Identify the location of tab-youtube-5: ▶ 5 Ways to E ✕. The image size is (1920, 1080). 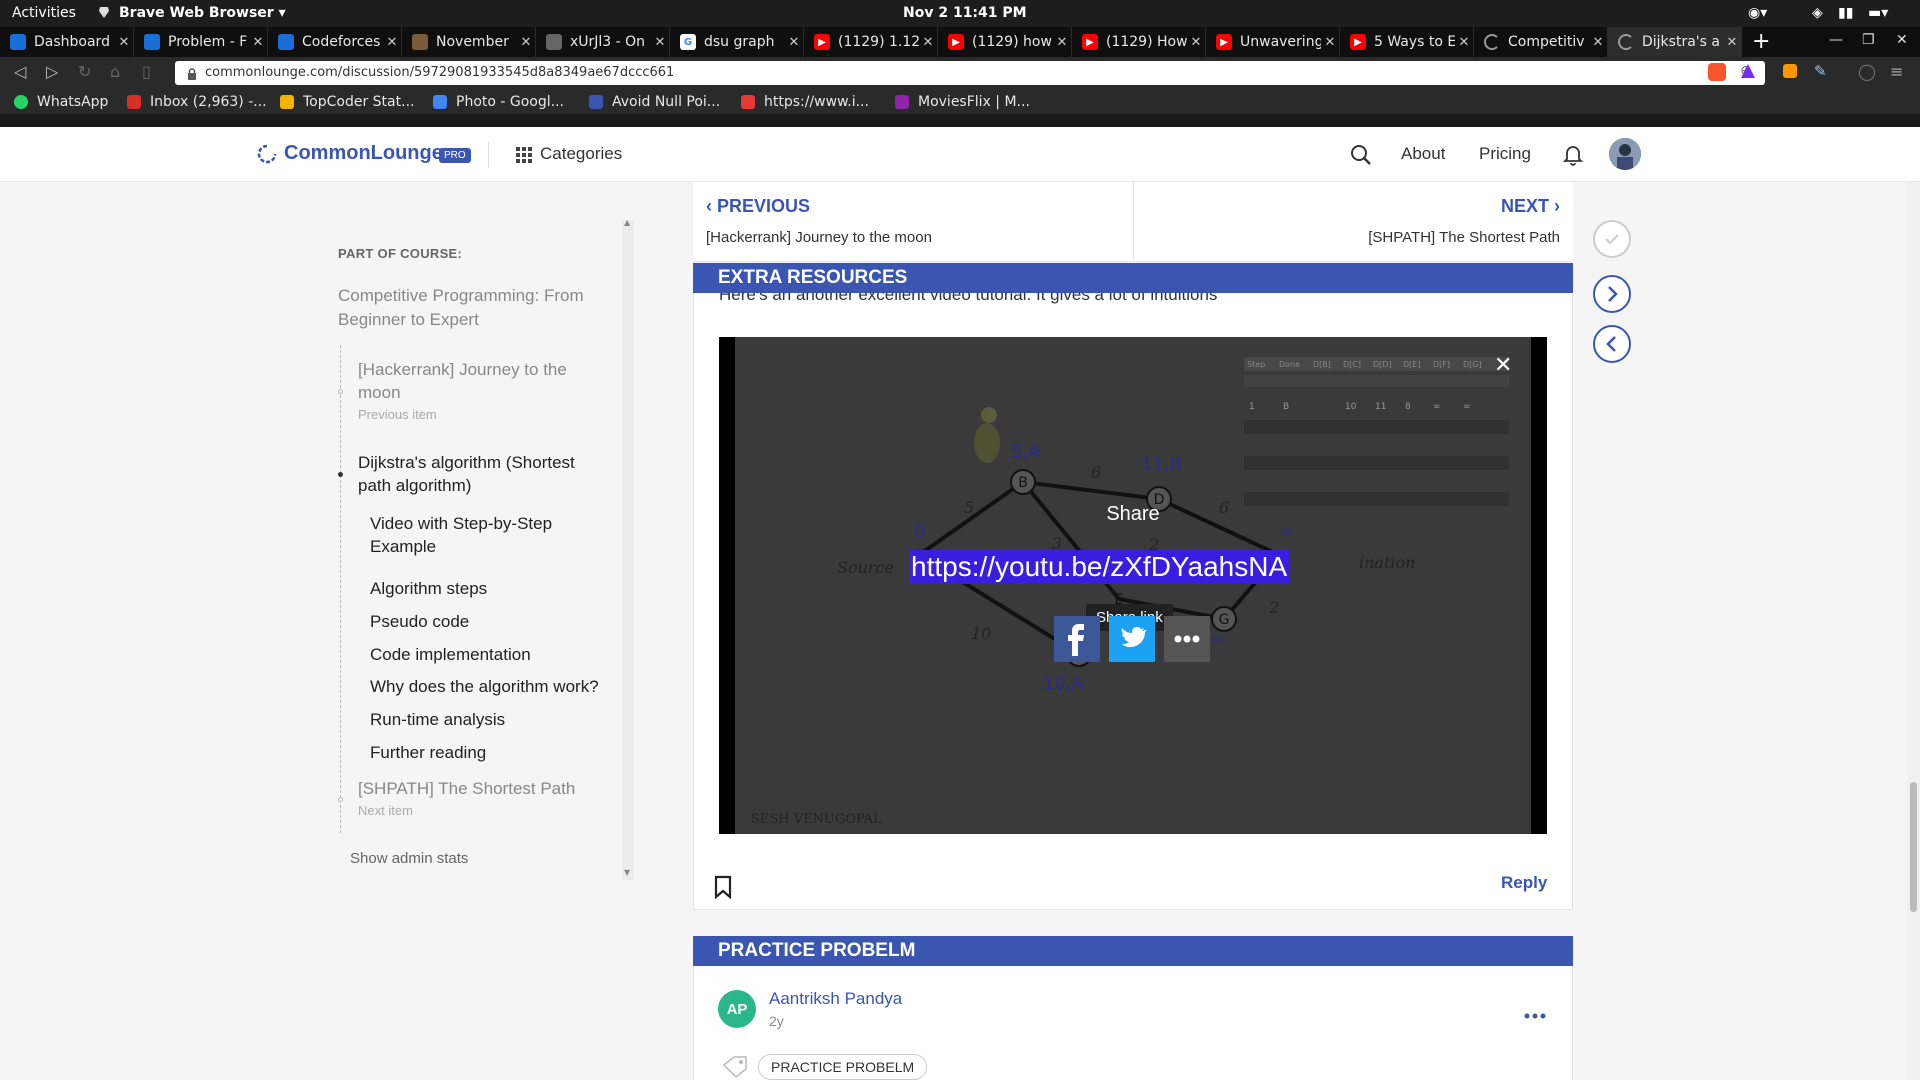
(1407, 42).